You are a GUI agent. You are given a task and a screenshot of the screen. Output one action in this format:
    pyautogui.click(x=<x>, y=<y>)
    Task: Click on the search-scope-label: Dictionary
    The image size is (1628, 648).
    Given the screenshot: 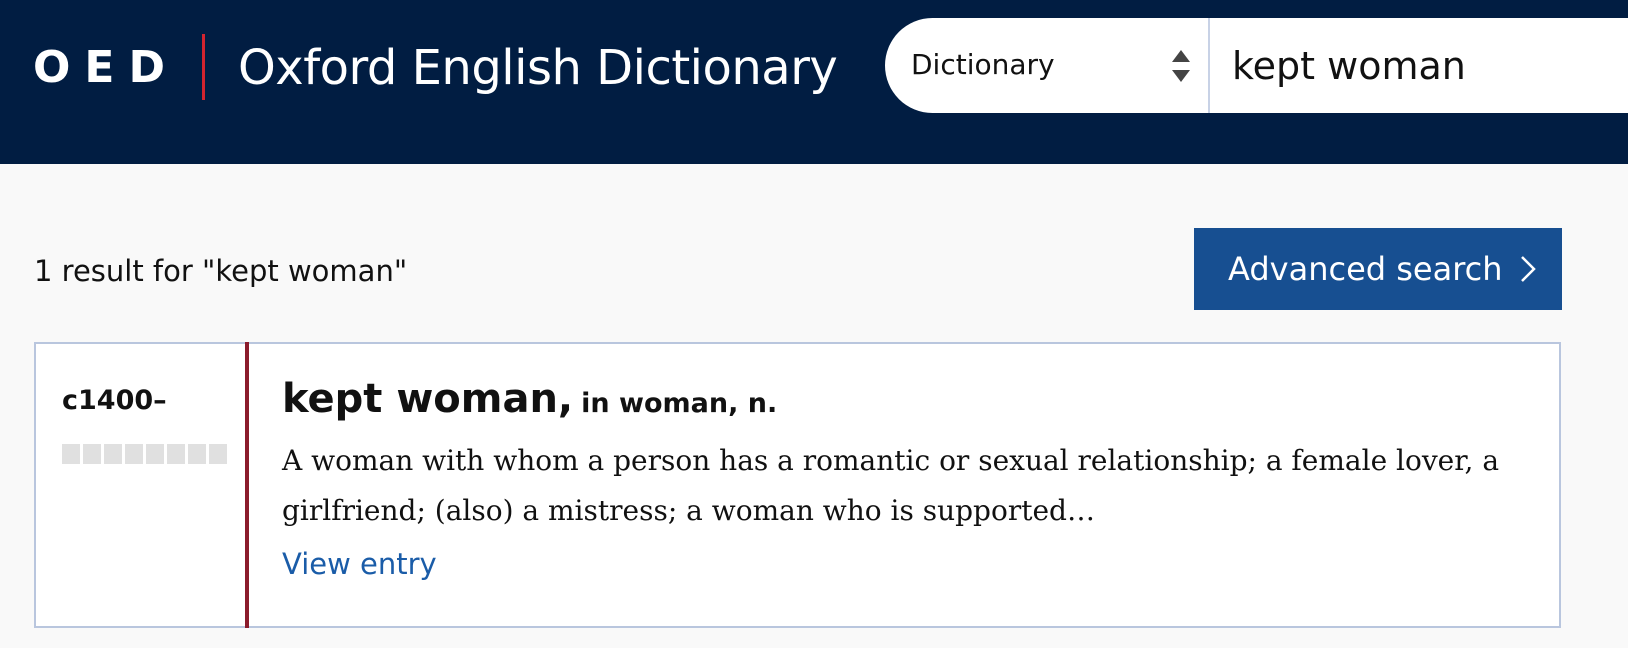 What is the action you would take?
    pyautogui.click(x=983, y=64)
    